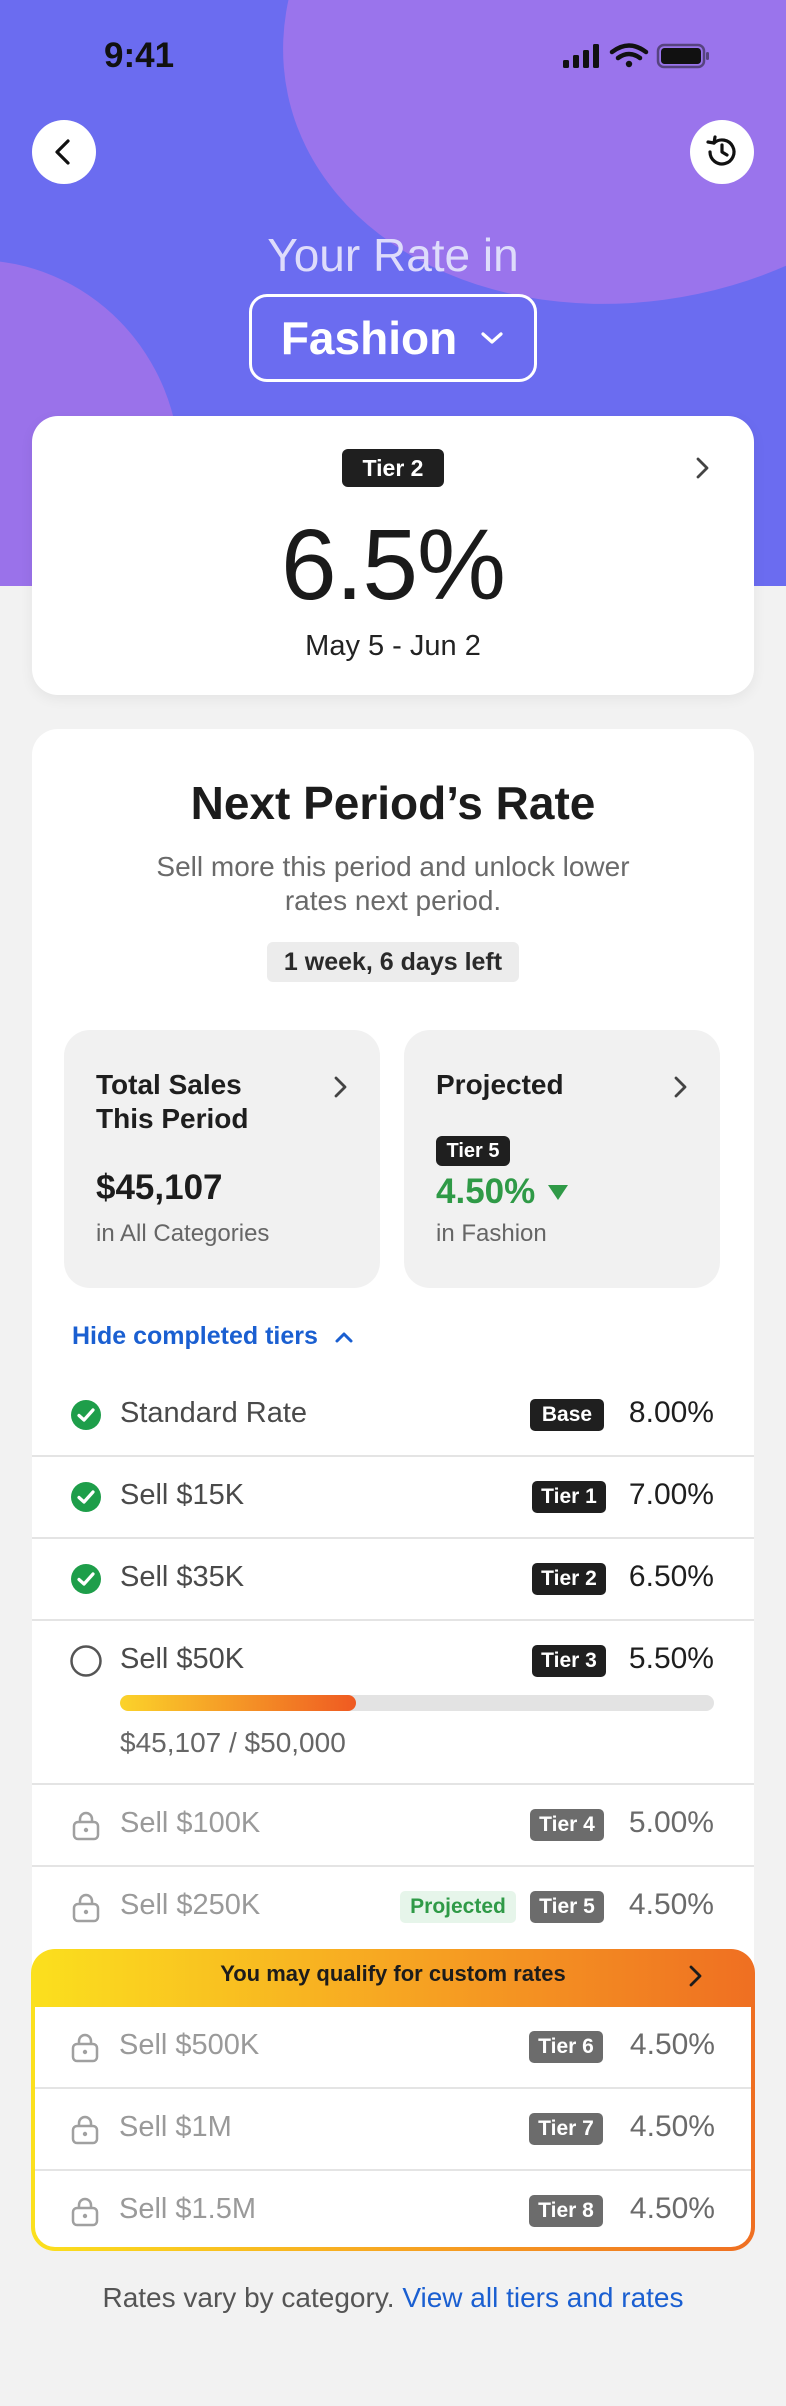 This screenshot has height=2406, width=786. I want to click on tier-label: Sell $35K, so click(182, 1577).